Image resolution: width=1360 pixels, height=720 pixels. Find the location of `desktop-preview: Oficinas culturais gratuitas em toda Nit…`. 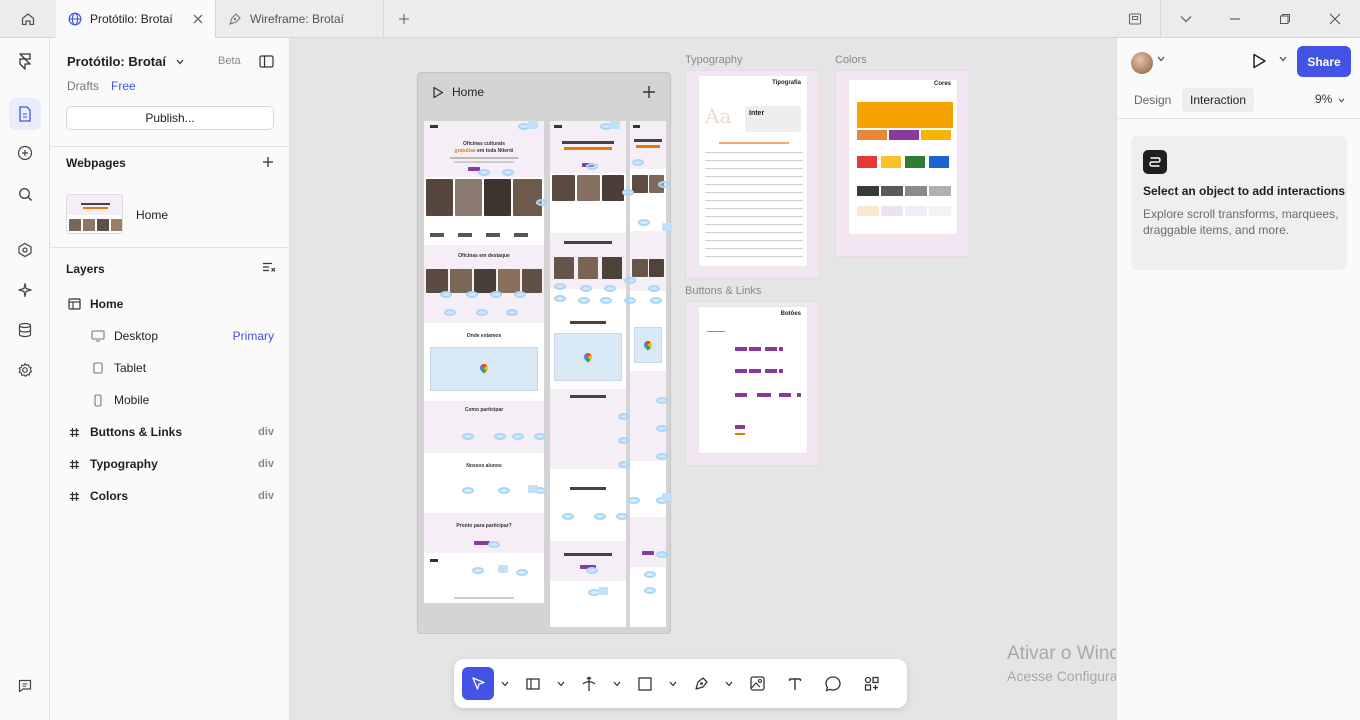

desktop-preview: Oficinas culturais gratuitas em toda Nit… is located at coordinates (484, 362).